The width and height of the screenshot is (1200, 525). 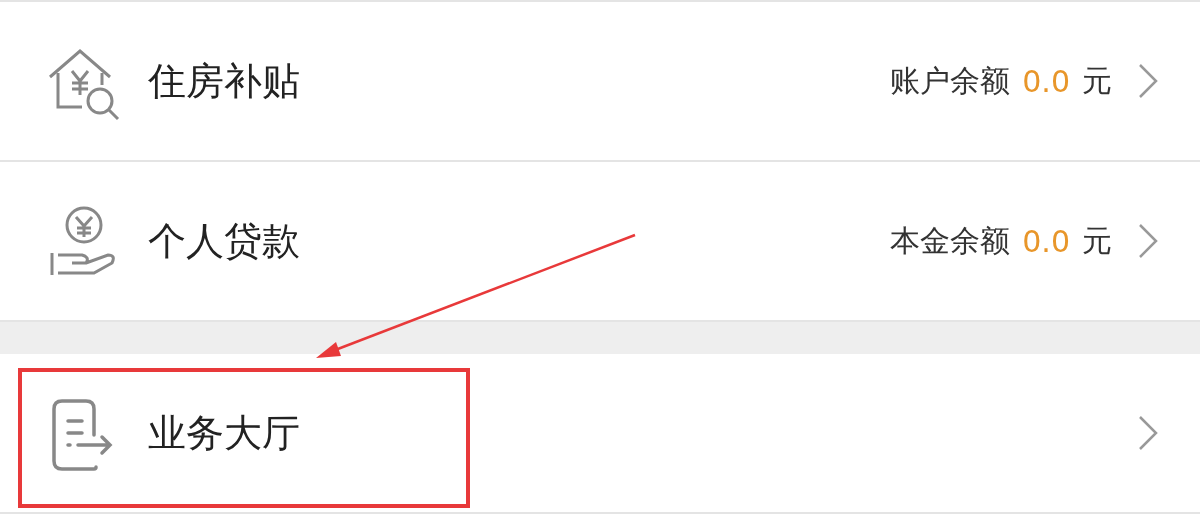 I want to click on row-label: 住房补贴, so click(x=224, y=81).